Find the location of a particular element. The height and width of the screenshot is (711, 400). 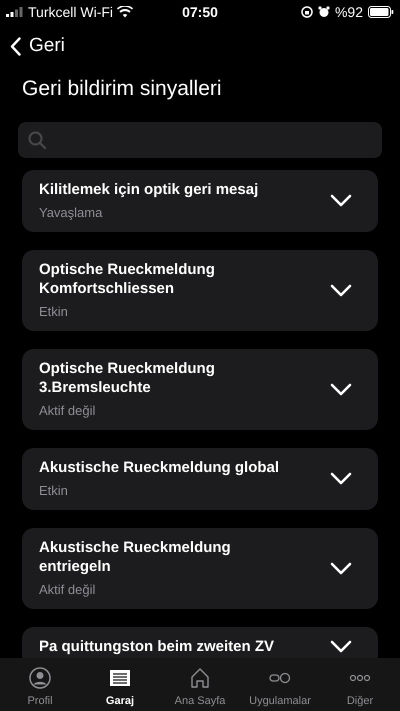

setting-value: Yavaşlama is located at coordinates (71, 212).